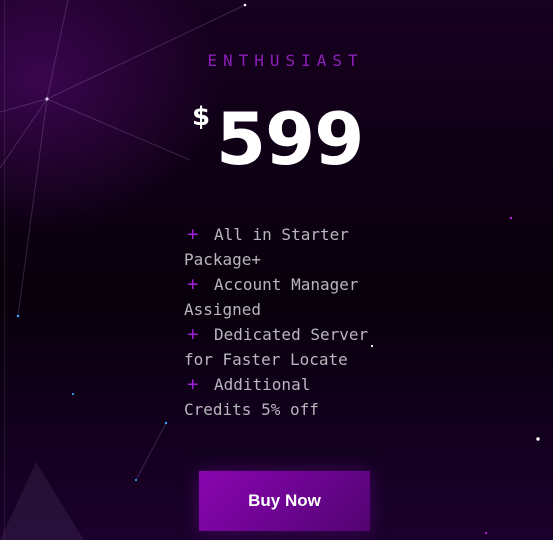 The height and width of the screenshot is (540, 553). I want to click on feature-item: + All in Starter Package+, so click(284, 247).